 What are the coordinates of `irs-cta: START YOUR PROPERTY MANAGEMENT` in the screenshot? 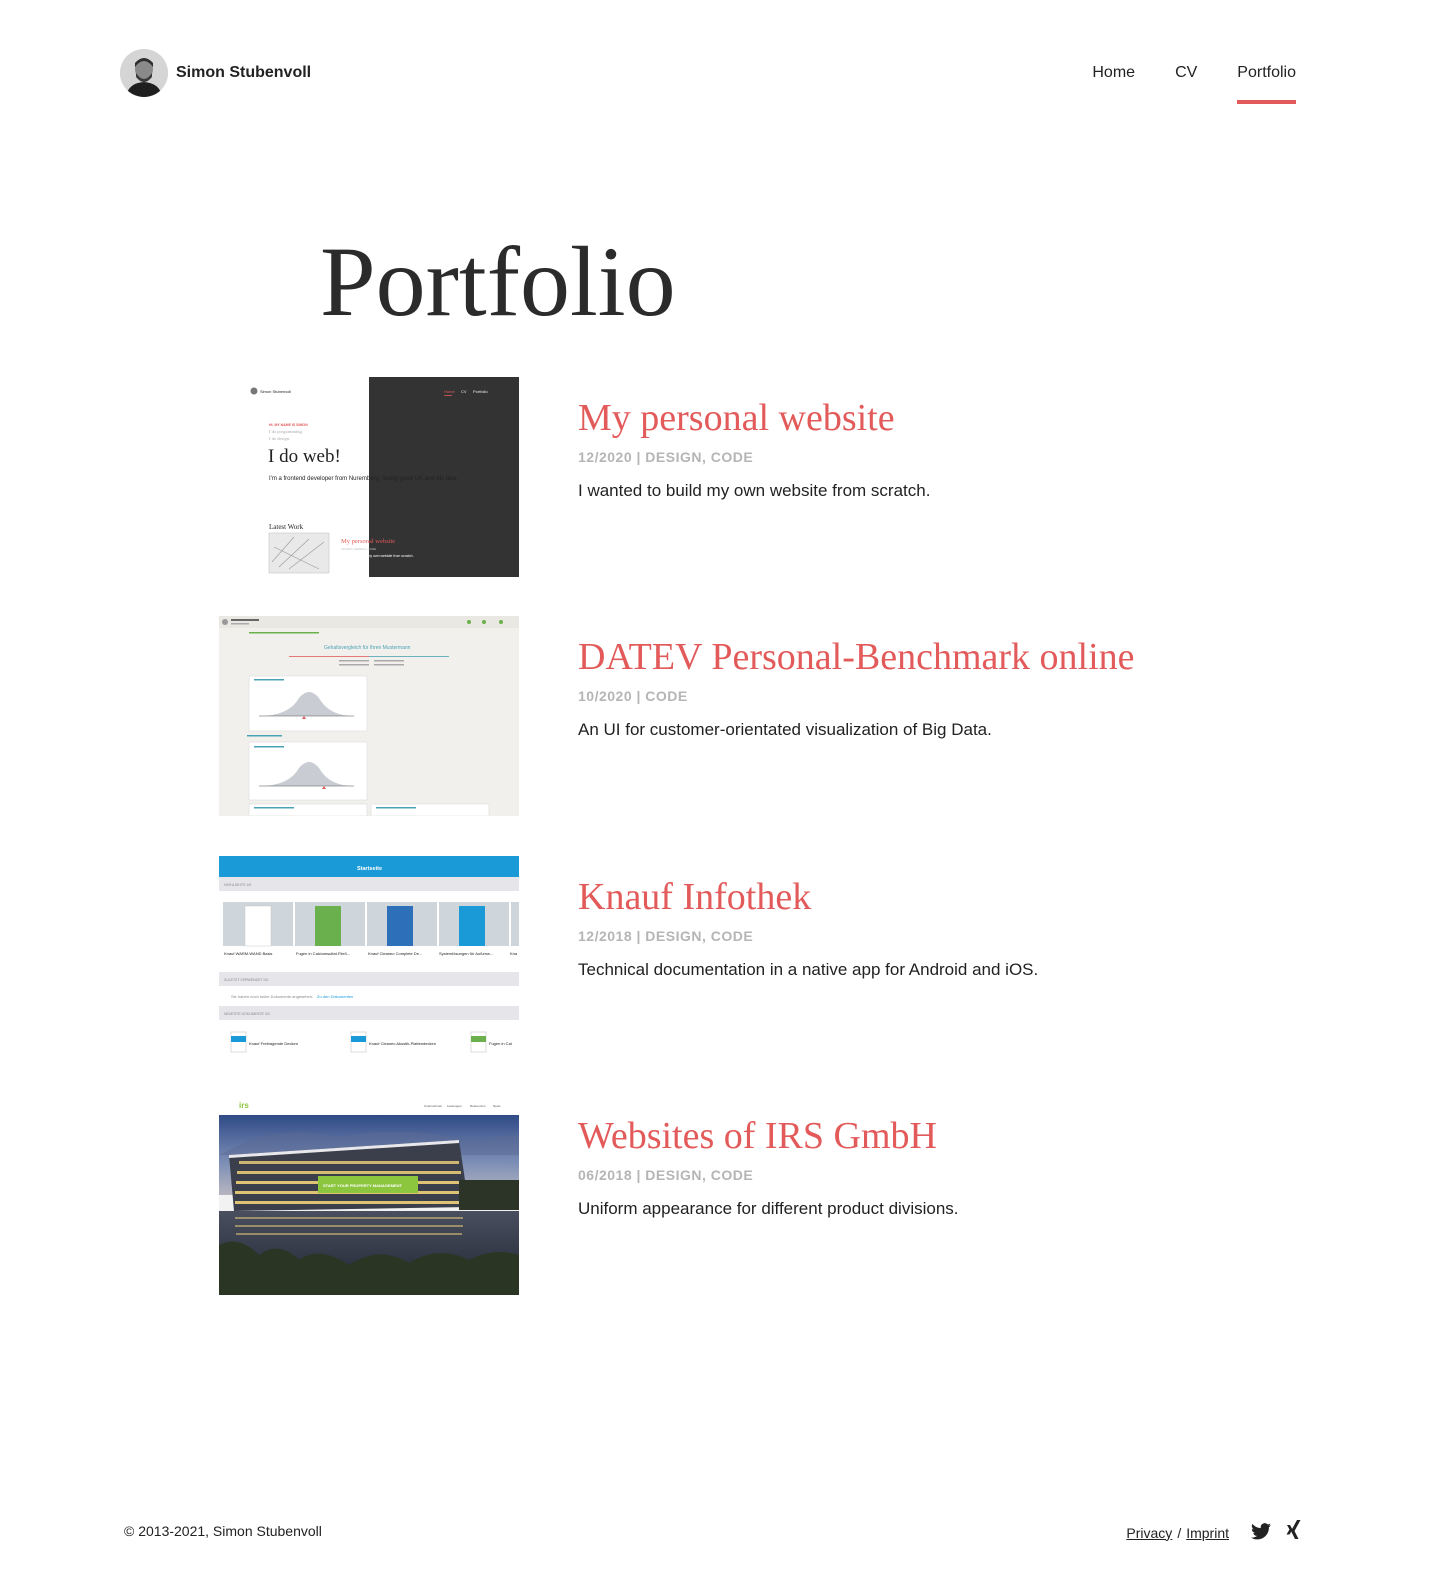 It's located at (362, 1185).